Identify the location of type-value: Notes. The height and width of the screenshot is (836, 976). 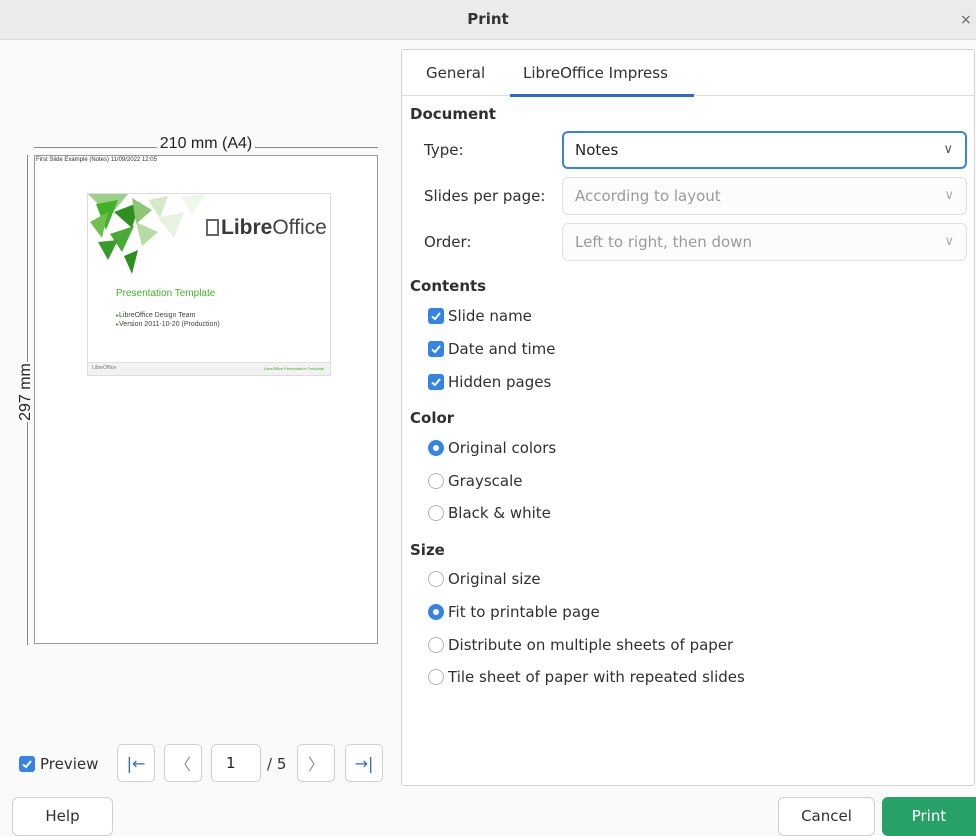
(597, 150).